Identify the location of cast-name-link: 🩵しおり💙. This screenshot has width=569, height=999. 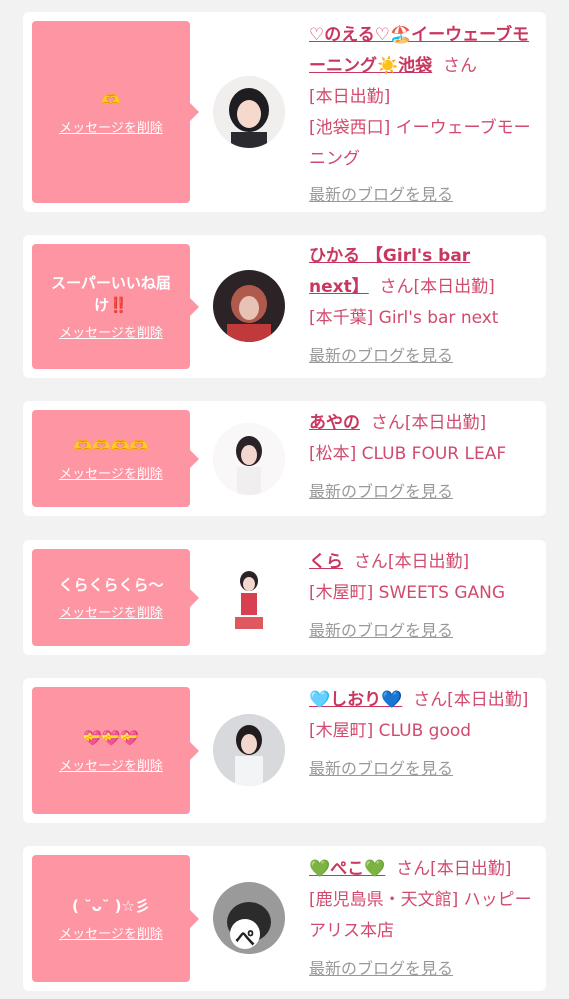
(355, 700).